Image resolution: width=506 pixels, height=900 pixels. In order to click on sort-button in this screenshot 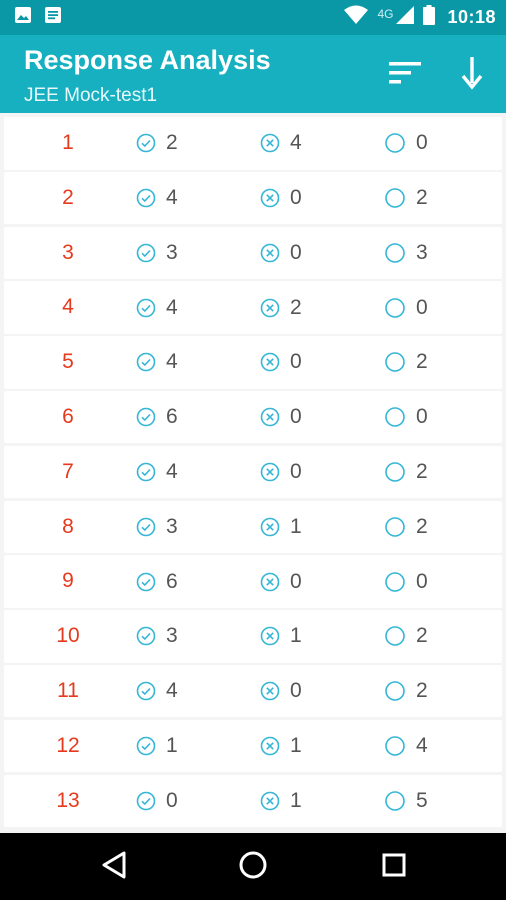, I will do `click(405, 75)`.